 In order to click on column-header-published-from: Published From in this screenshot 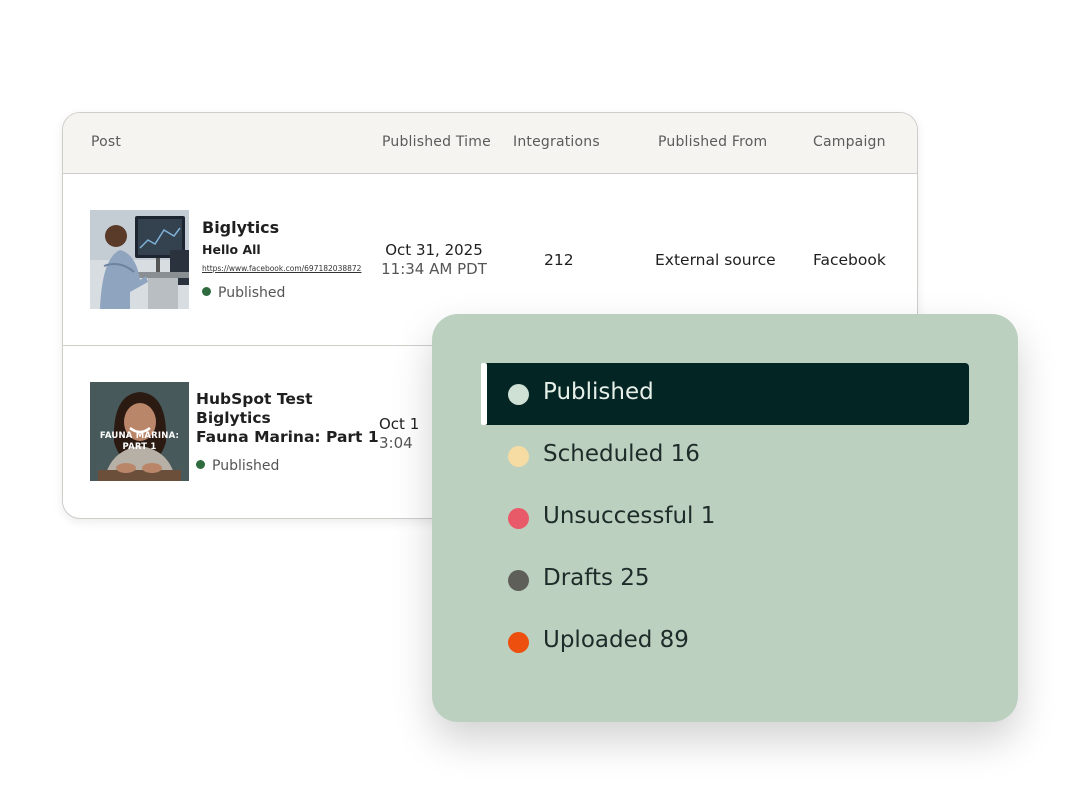, I will do `click(712, 142)`.